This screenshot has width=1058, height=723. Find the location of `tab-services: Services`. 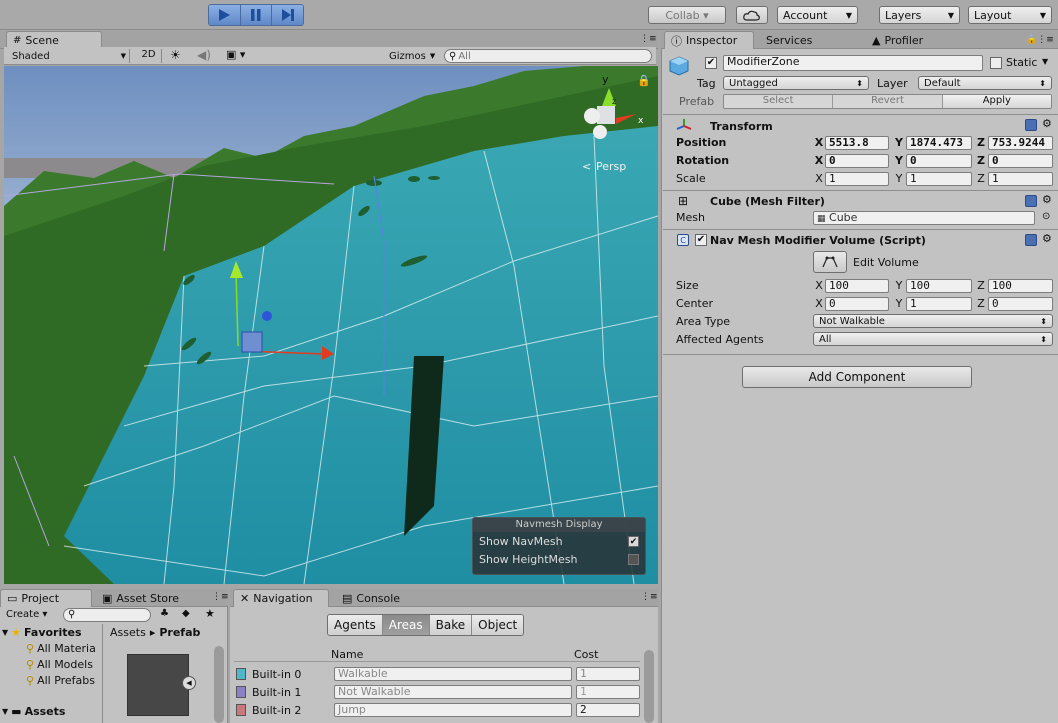

tab-services: Services is located at coordinates (805, 40).